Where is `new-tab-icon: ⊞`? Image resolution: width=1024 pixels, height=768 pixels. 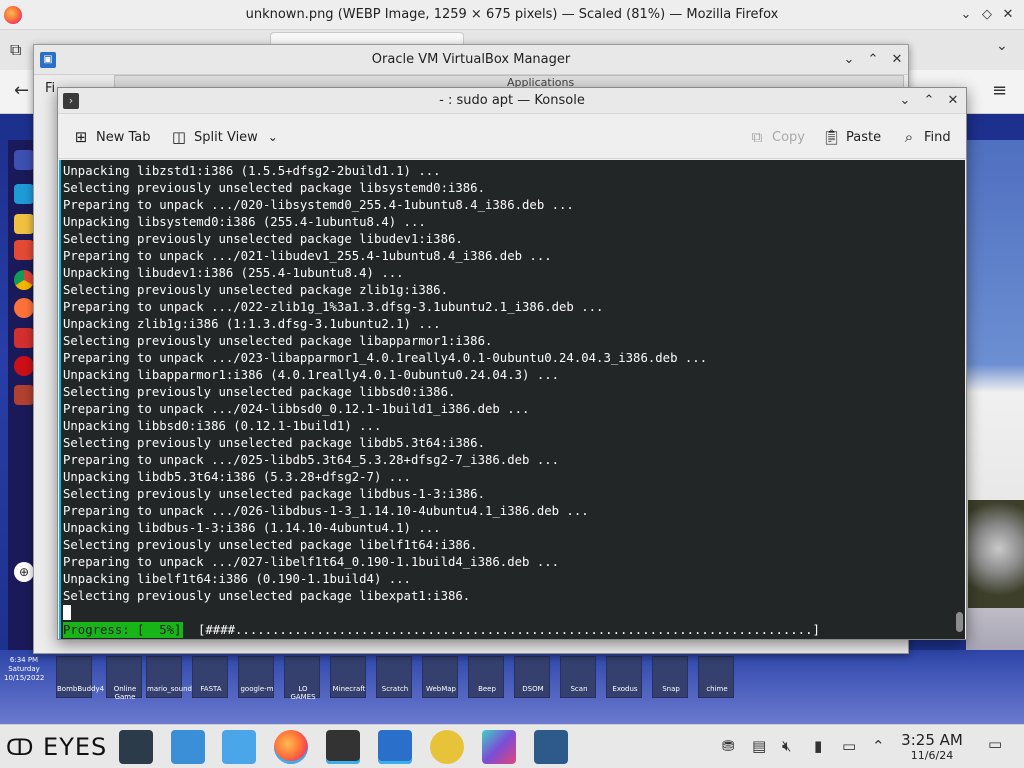
new-tab-icon: ⊞ is located at coordinates (81, 137).